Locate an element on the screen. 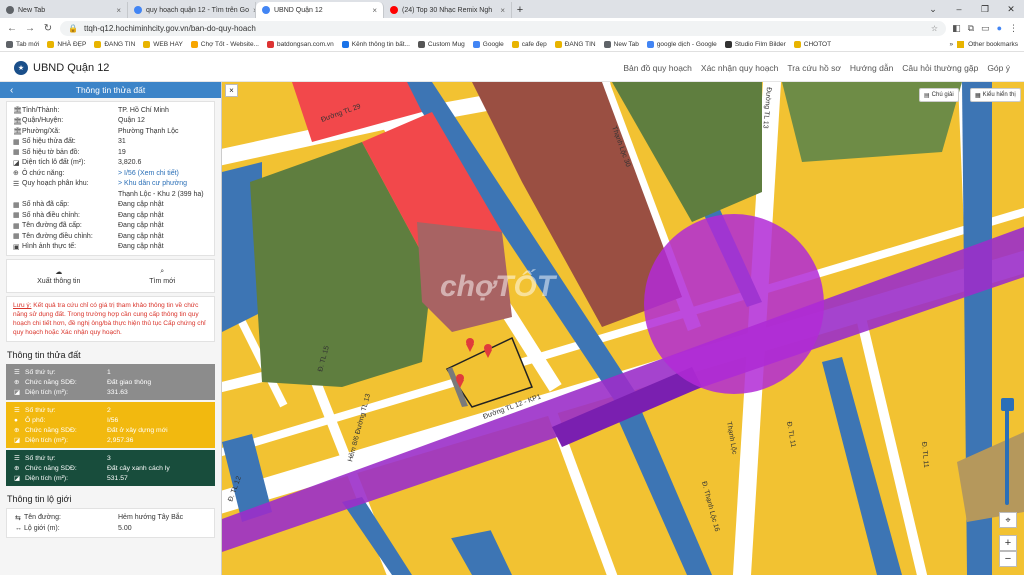 The height and width of the screenshot is (575, 1024). export-button: ☁ Xuất thông tin is located at coordinates (59, 276).